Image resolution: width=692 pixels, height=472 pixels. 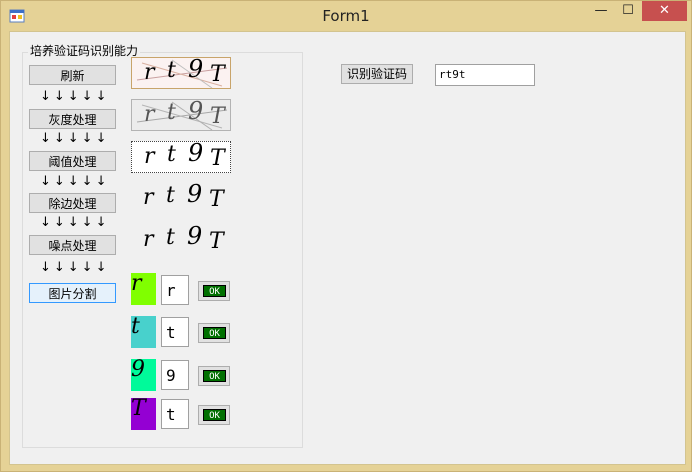 What do you see at coordinates (138, 409) in the screenshot?
I see `segment-char: T` at bounding box center [138, 409].